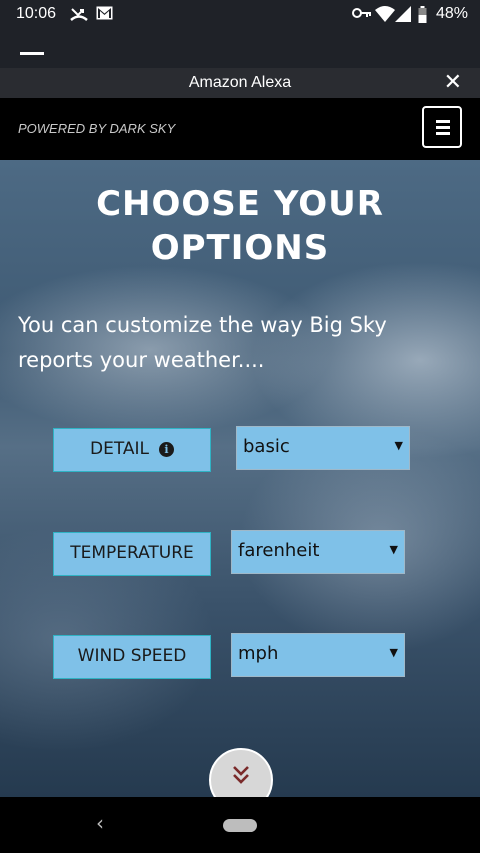 The width and height of the screenshot is (480, 853). I want to click on scroll-down-button, so click(241, 772).